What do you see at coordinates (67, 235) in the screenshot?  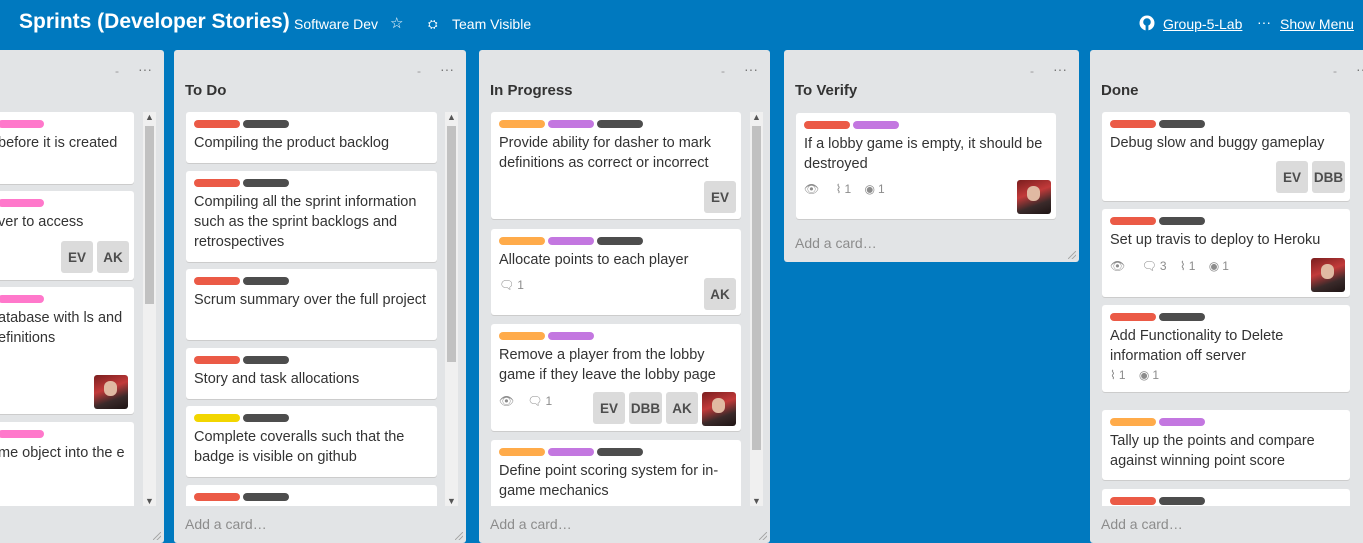 I see `card: ver to access EV AK` at bounding box center [67, 235].